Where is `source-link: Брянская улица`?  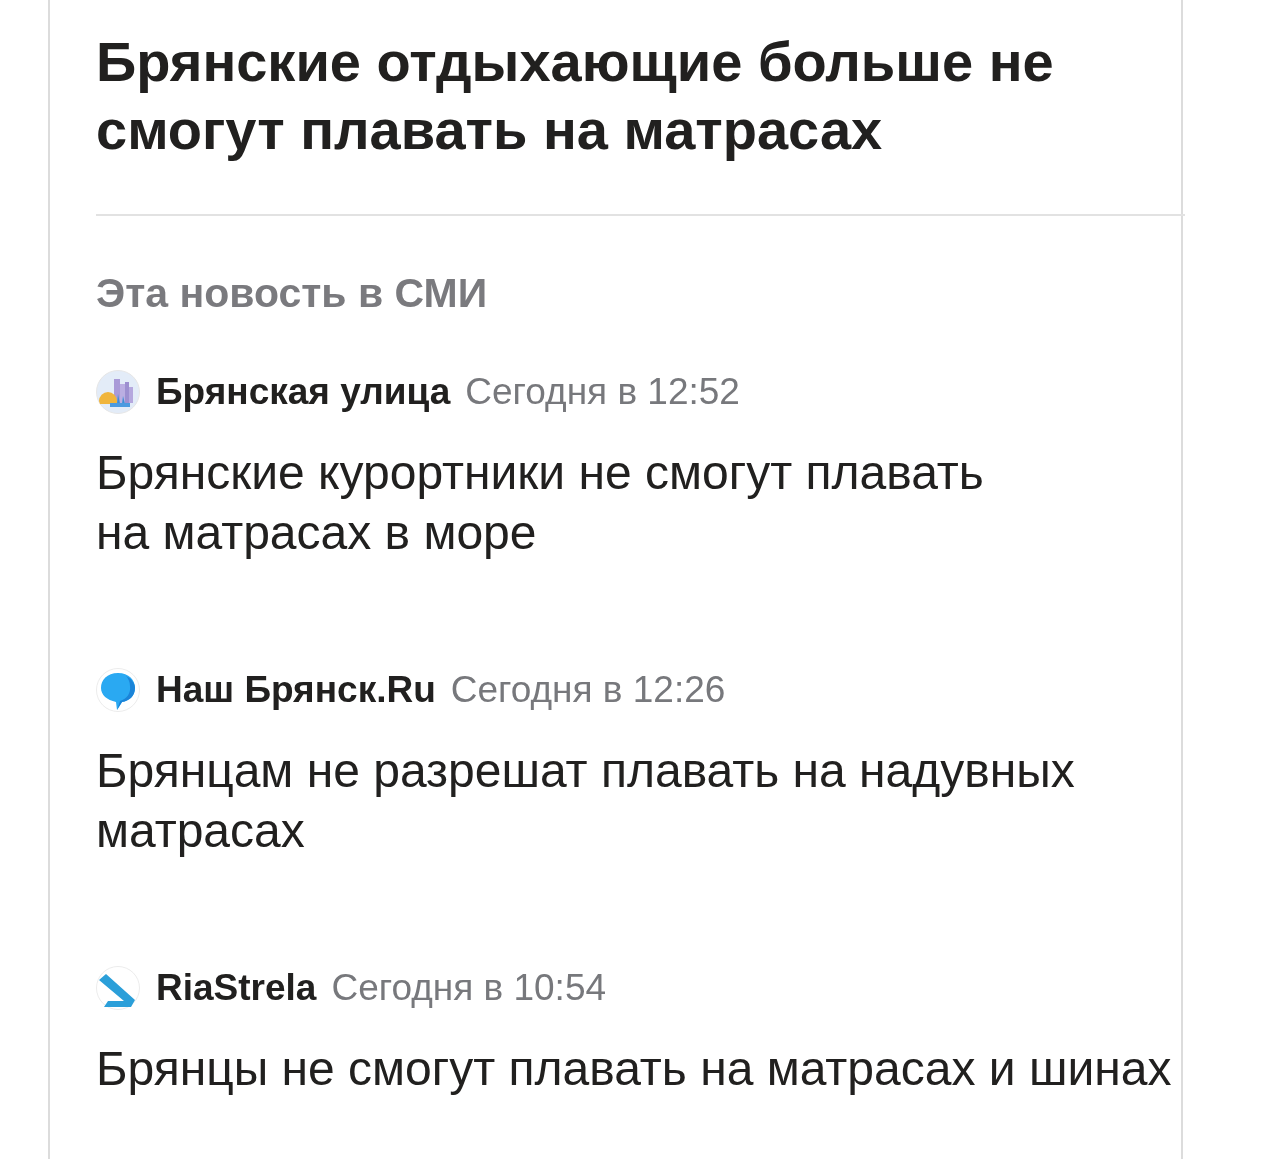
source-link: Брянская улица is located at coordinates (303, 392).